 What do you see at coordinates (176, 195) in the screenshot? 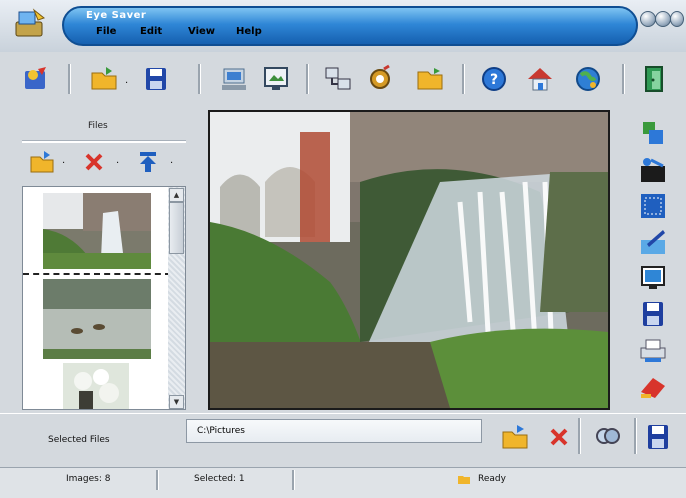
I see `scroll-up-arrow: ▲` at bounding box center [176, 195].